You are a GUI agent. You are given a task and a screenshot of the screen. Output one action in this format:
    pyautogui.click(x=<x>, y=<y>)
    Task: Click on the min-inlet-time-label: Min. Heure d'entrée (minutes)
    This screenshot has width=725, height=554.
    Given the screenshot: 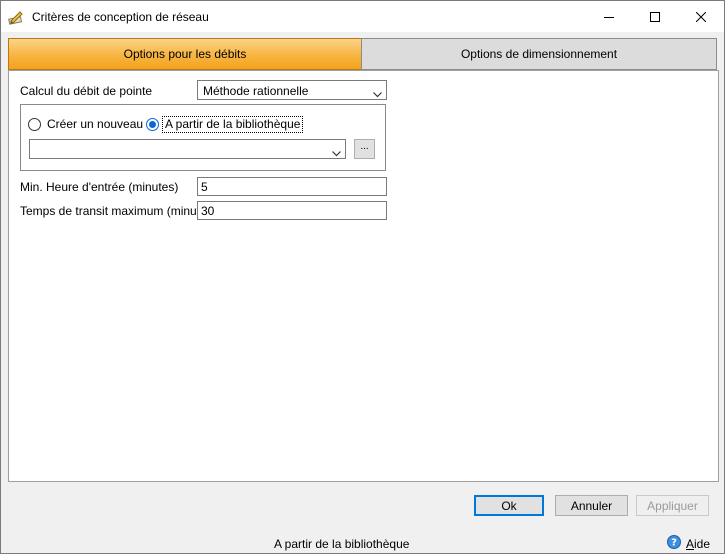 What is the action you would take?
    pyautogui.click(x=99, y=187)
    